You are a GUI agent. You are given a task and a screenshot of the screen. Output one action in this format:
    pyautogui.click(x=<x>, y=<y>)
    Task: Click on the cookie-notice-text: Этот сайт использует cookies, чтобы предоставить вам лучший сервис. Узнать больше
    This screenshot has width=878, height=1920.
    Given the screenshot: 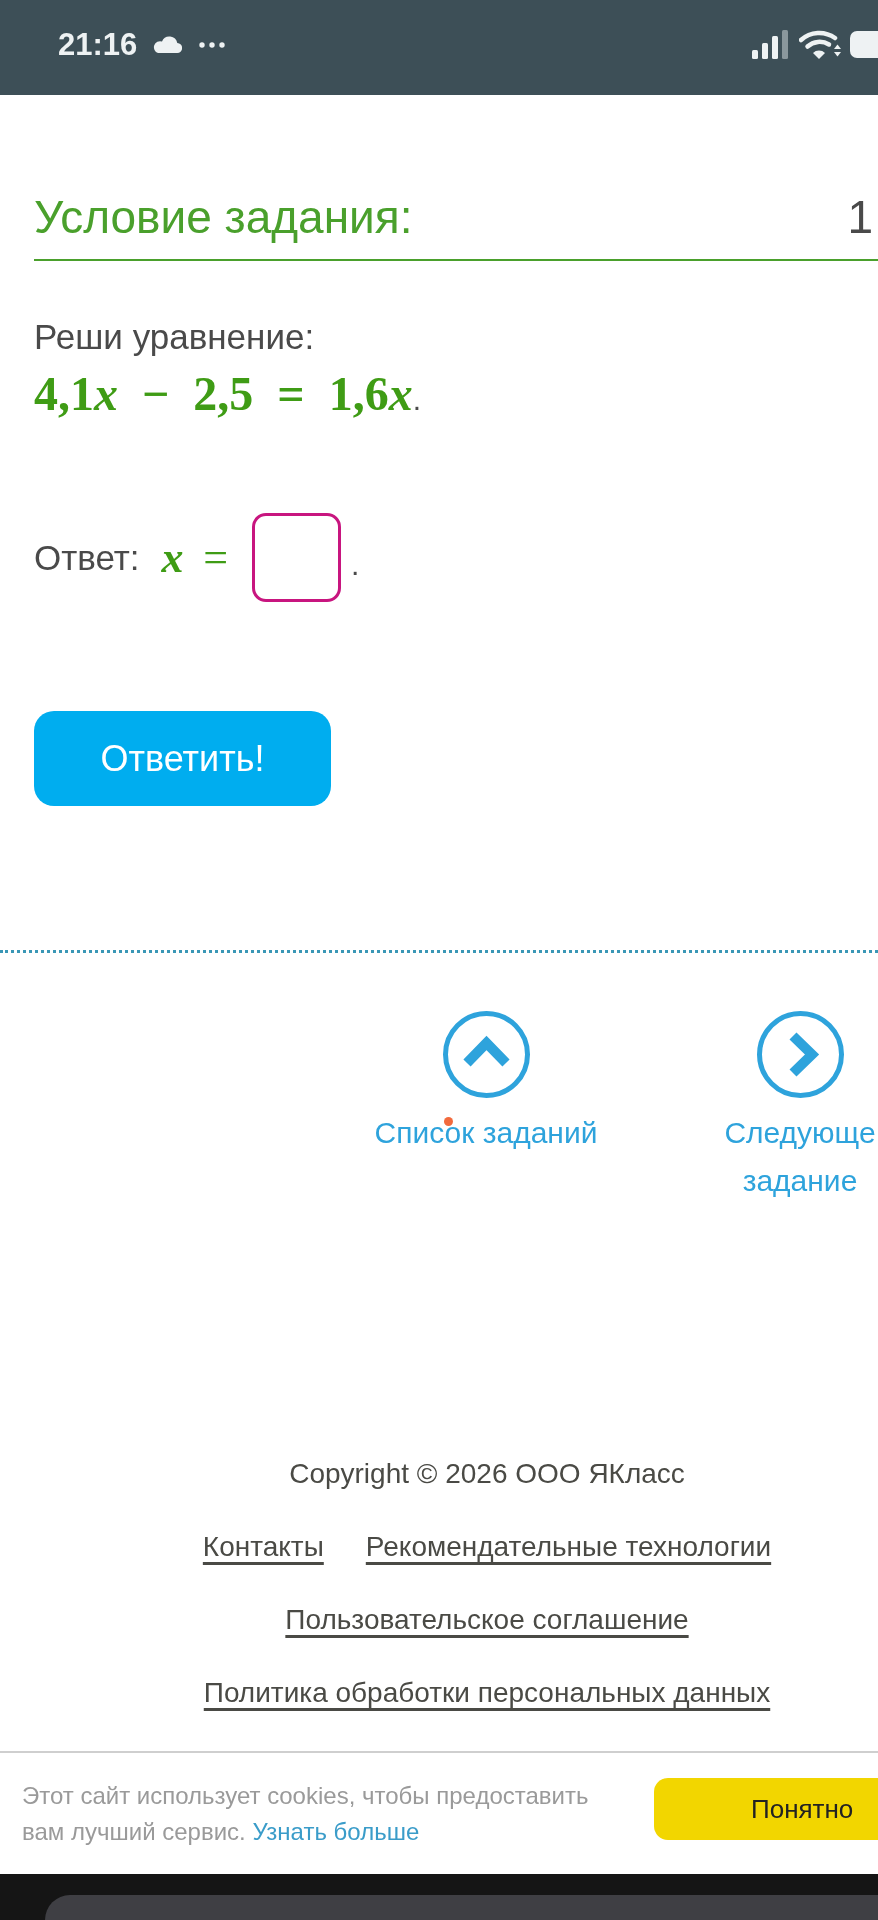 What is the action you would take?
    pyautogui.click(x=306, y=1814)
    